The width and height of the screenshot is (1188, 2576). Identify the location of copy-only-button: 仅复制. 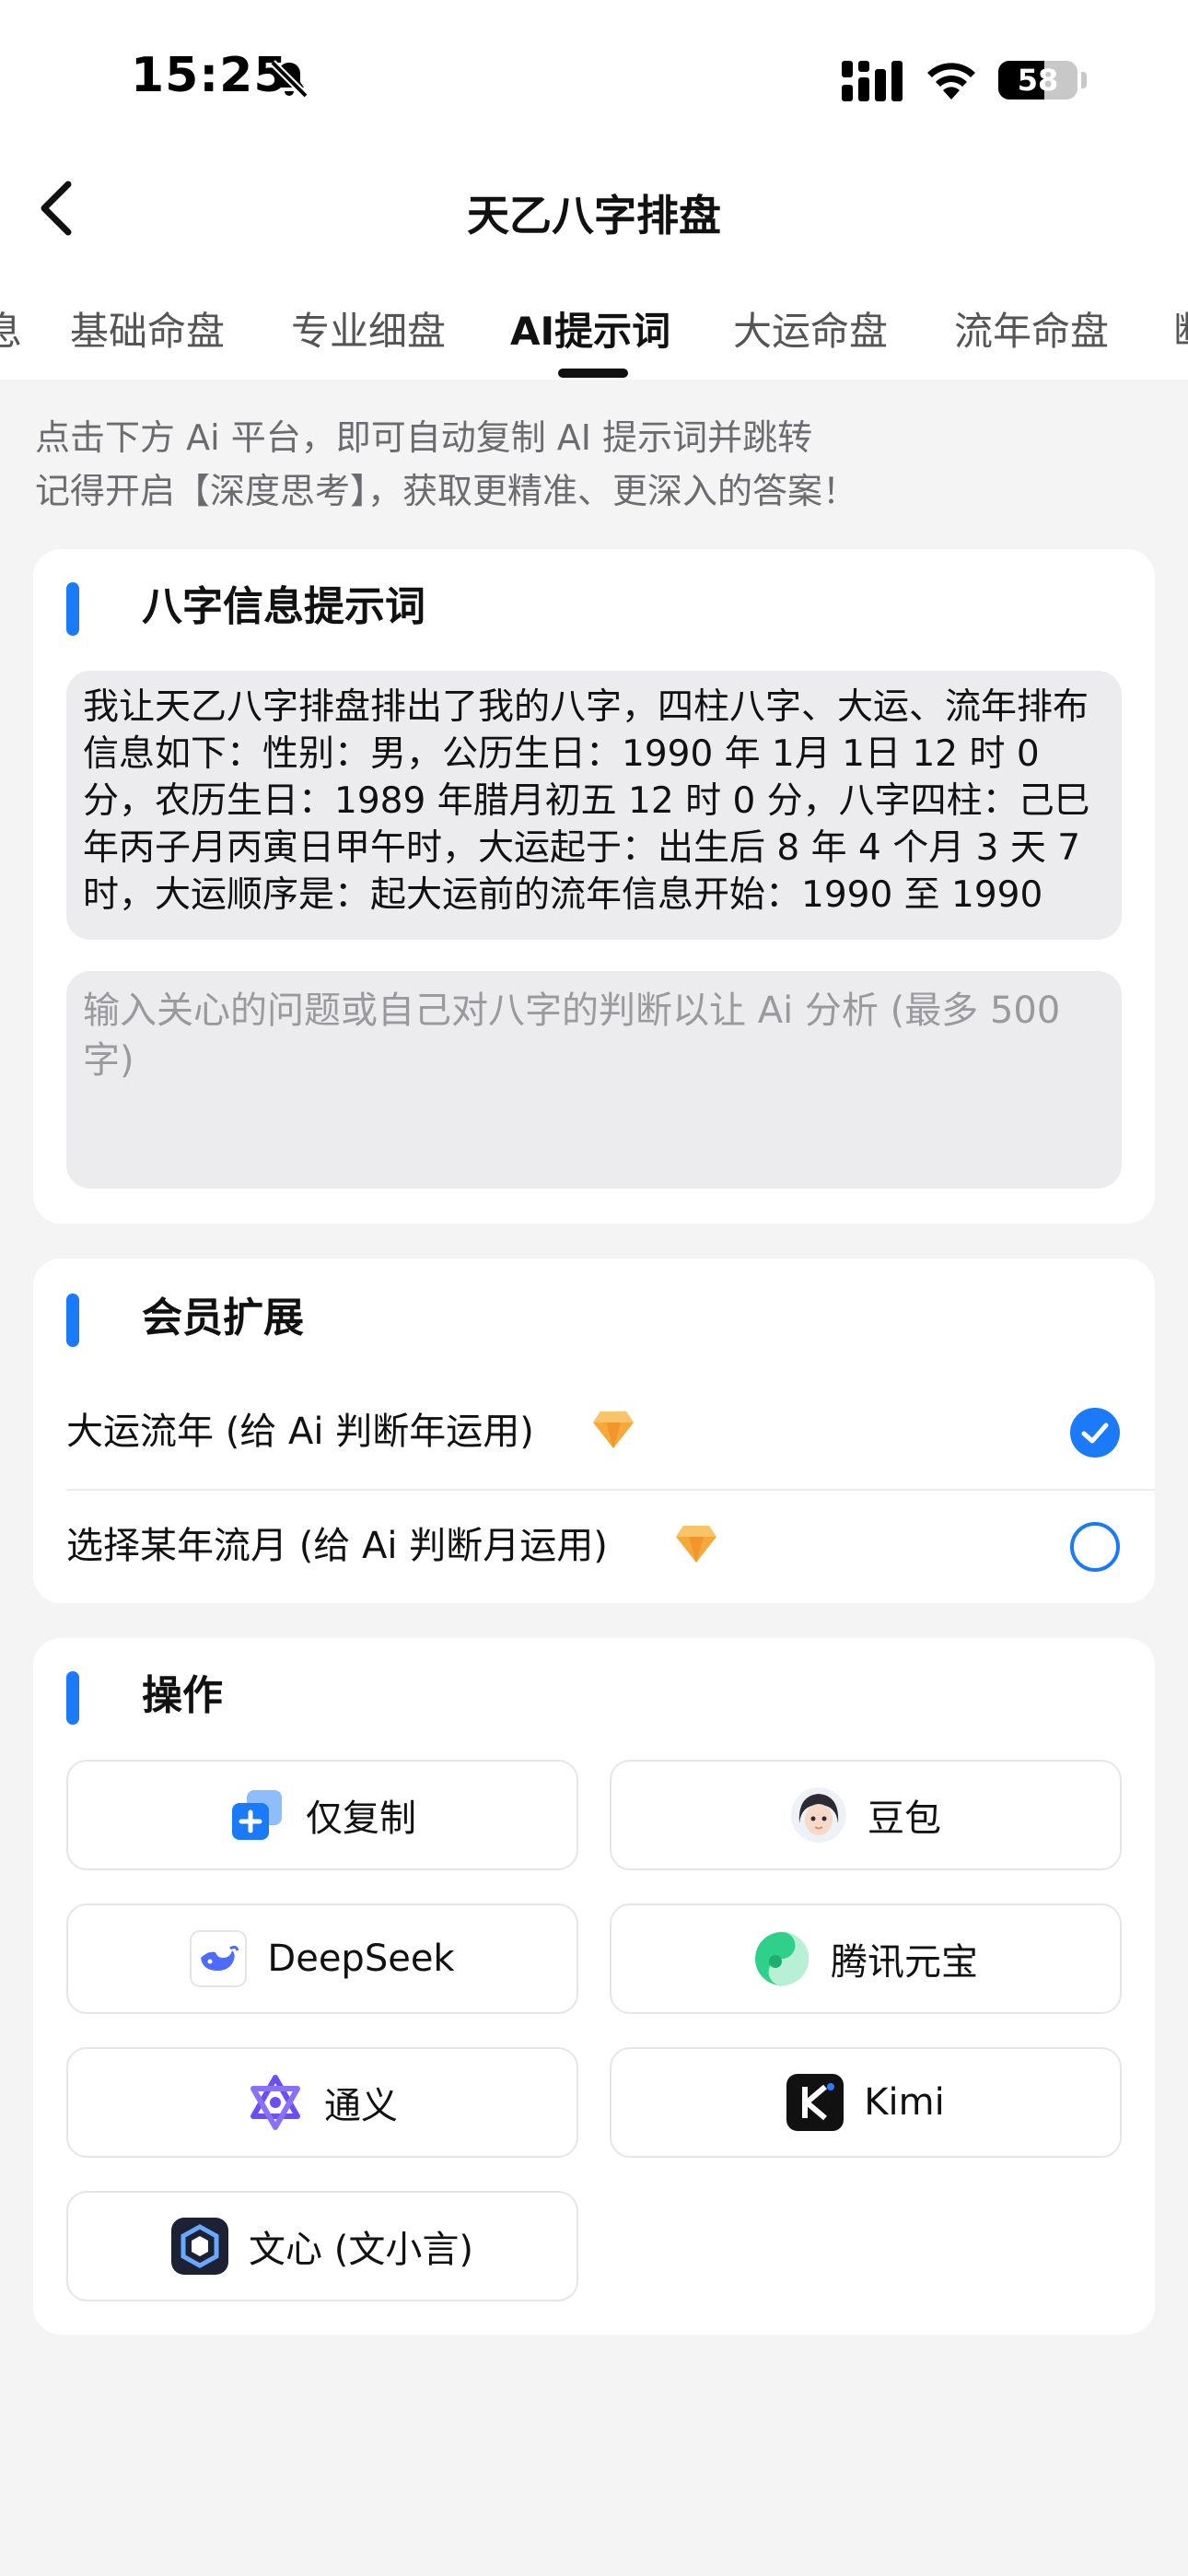
(322, 1815).